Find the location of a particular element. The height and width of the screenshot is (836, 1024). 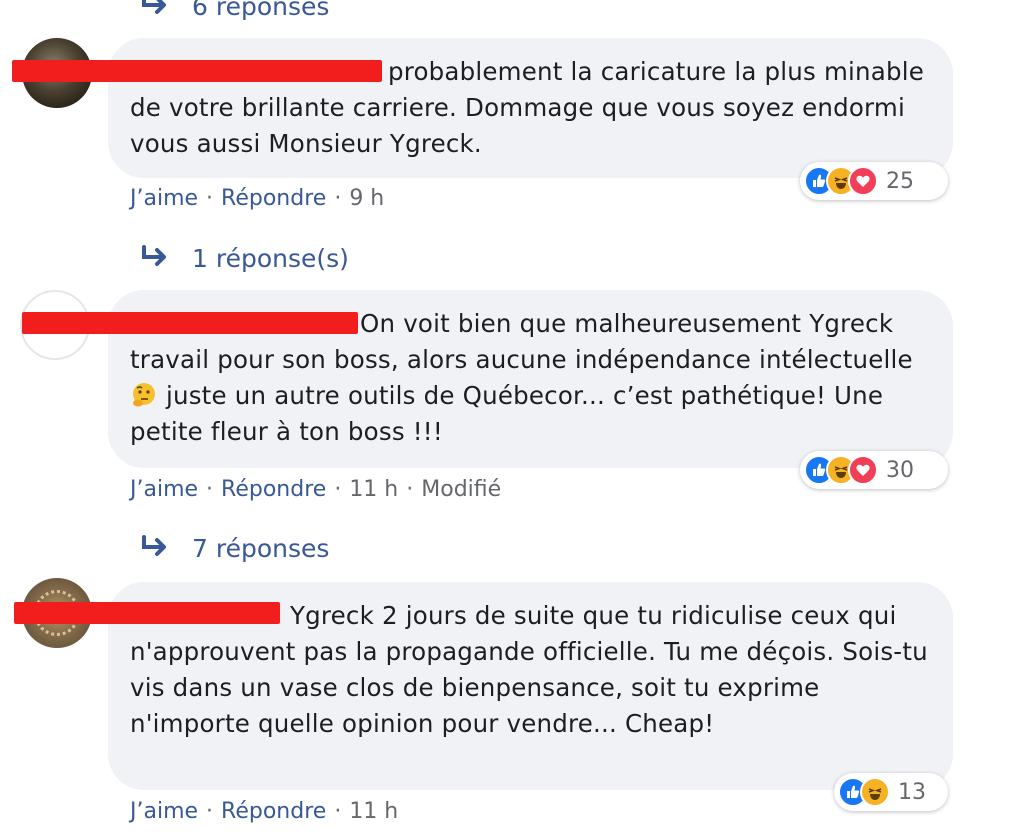

view-replies-link: 6 réponses is located at coordinates (234, 13).